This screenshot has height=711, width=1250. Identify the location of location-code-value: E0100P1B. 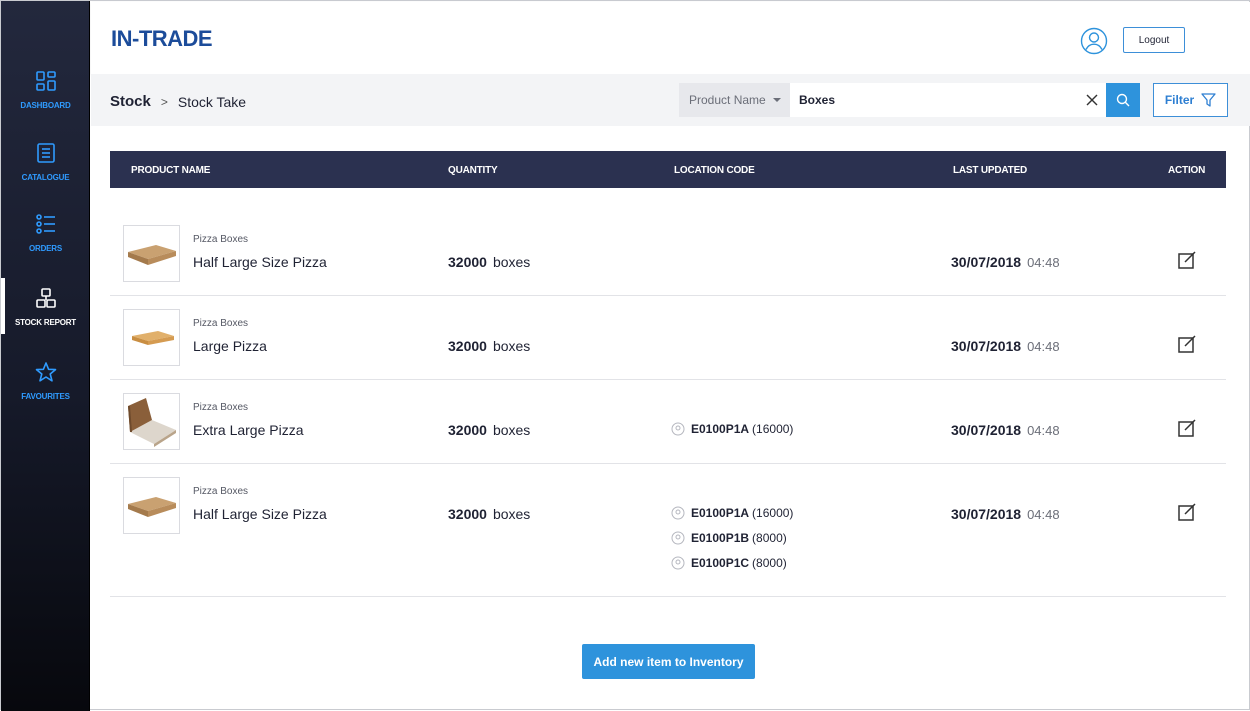
(720, 537).